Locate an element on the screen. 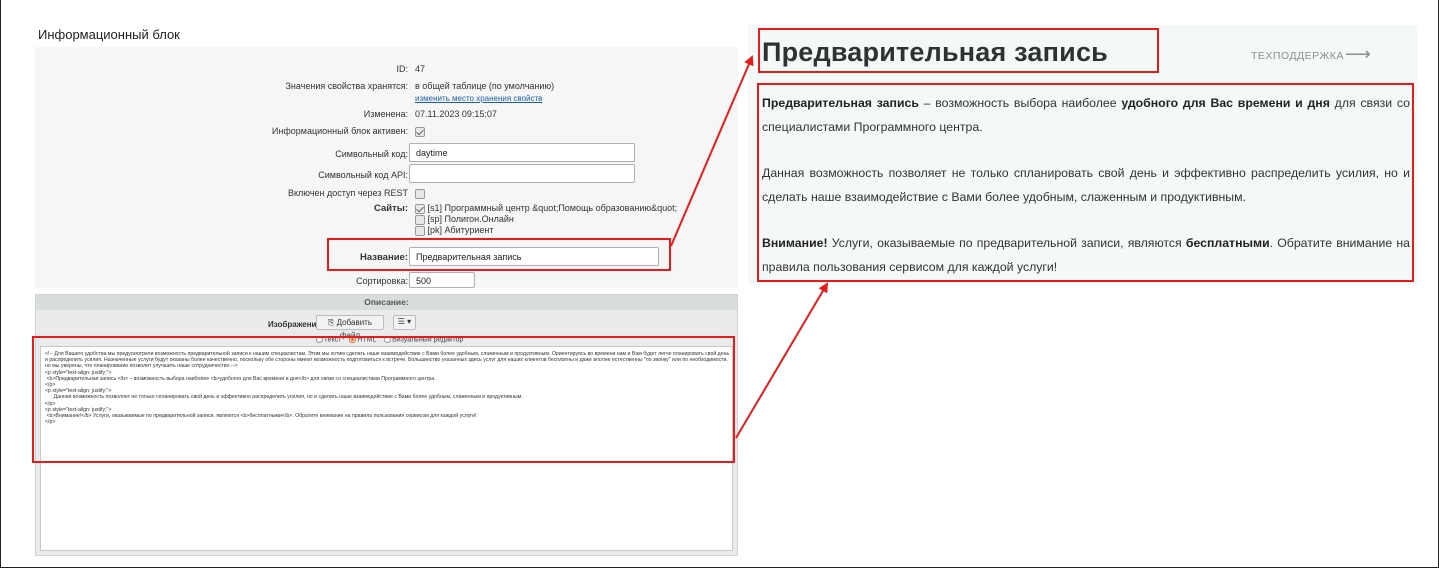 This screenshot has width=1439, height=568. site-item: [pk] Абитуриент is located at coordinates (546, 230).